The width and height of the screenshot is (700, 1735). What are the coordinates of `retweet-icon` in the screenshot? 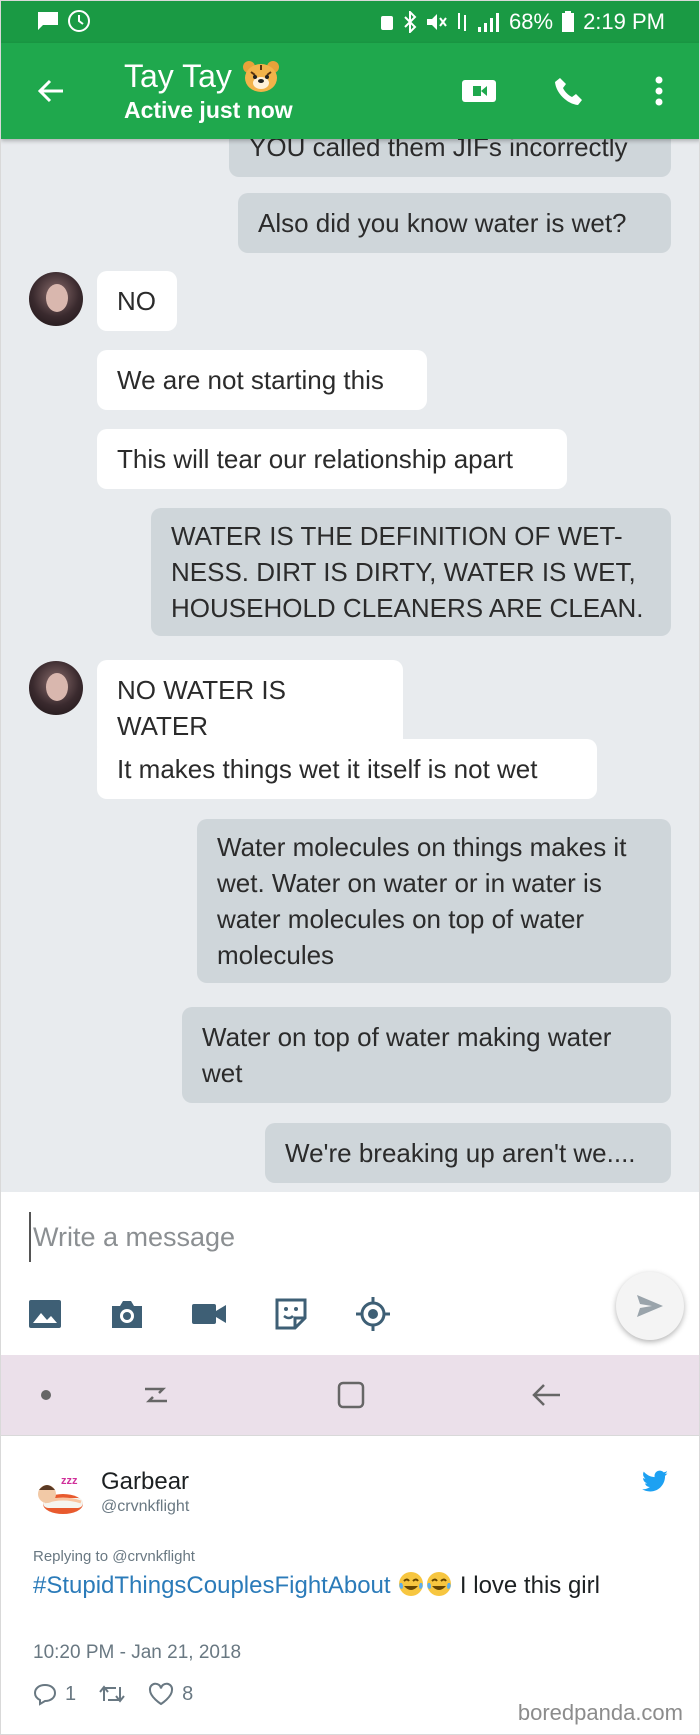 It's located at (112, 1694).